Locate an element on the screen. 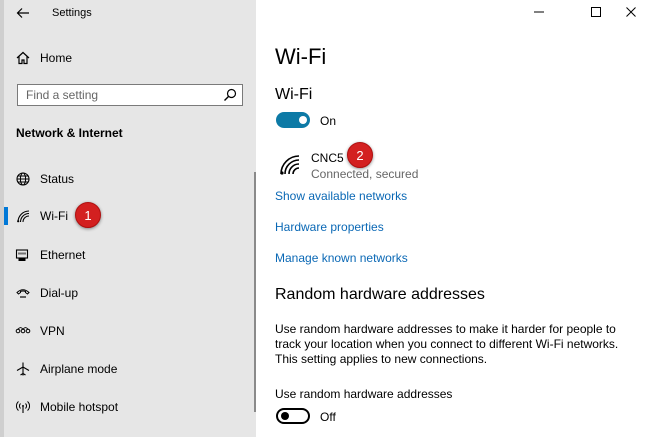  wifi-toggle is located at coordinates (293, 120).